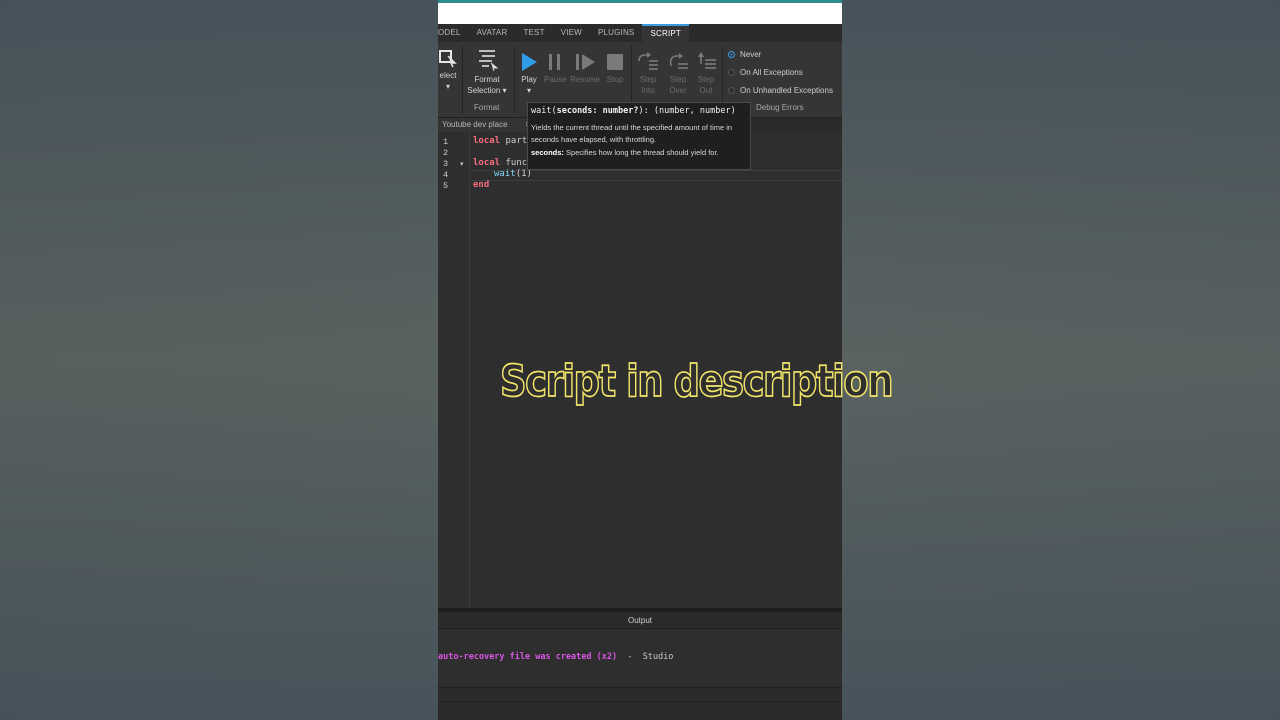 This screenshot has width=1280, height=720. Describe the element at coordinates (678, 74) in the screenshot. I see `step-over-button: Step Over` at that location.